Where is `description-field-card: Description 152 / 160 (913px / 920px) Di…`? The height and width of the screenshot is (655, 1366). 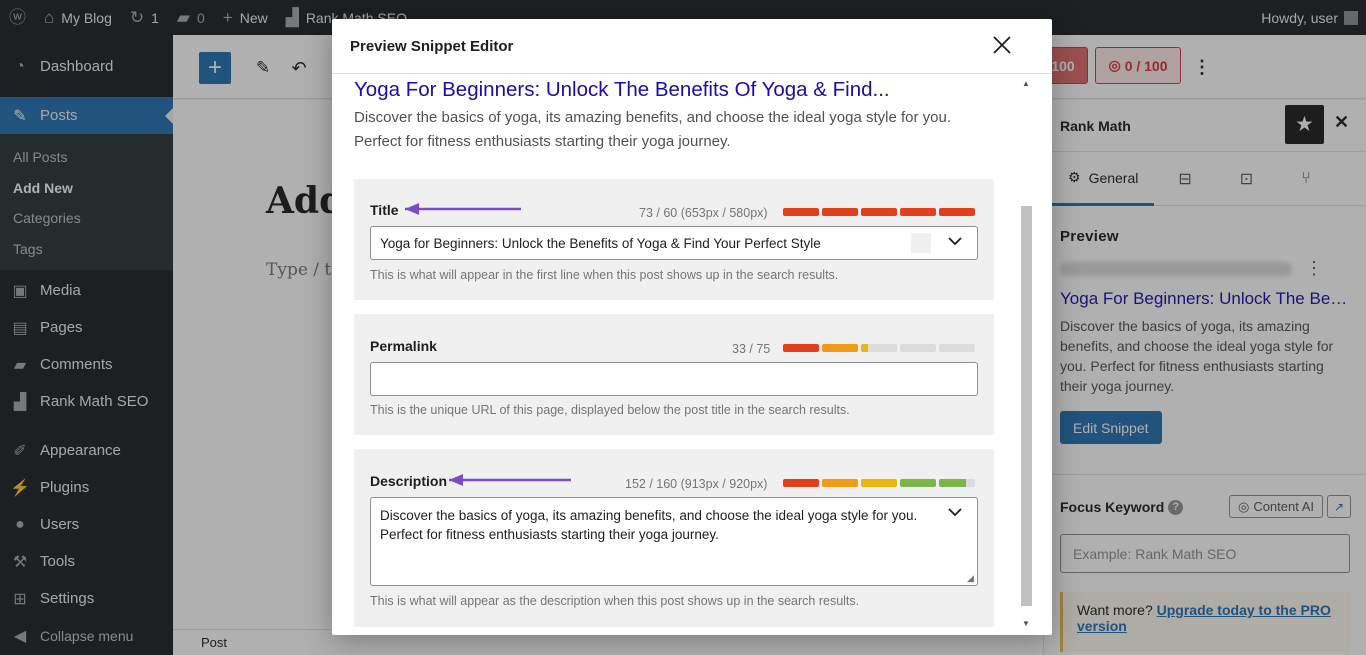
description-field-card: Description 152 / 160 (913px / 920px) Di… is located at coordinates (674, 538).